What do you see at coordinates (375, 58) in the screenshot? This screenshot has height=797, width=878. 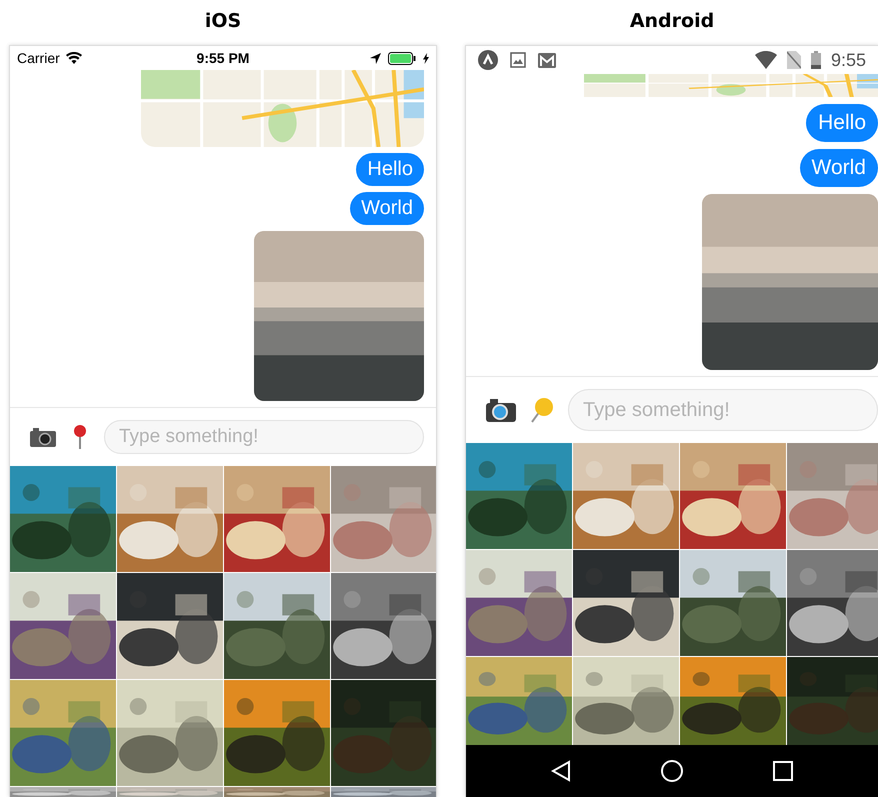 I see `location-arrow-icon` at bounding box center [375, 58].